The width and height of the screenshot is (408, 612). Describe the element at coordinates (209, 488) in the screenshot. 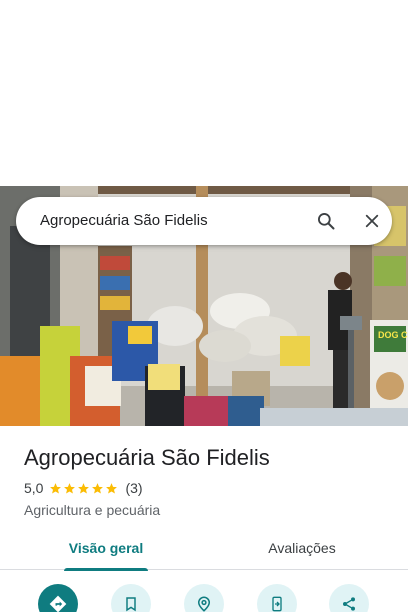

I see `rating-row: 5,0 (3)` at that location.